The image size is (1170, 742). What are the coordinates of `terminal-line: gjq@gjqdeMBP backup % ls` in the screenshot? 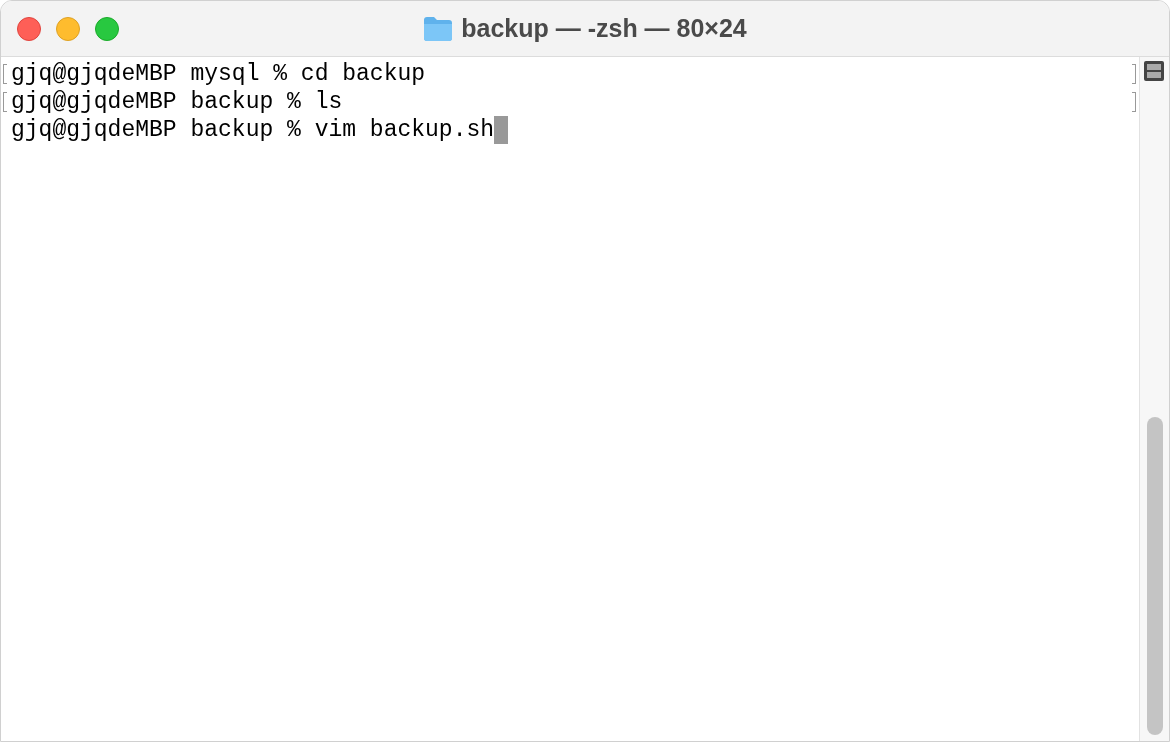 It's located at (177, 102).